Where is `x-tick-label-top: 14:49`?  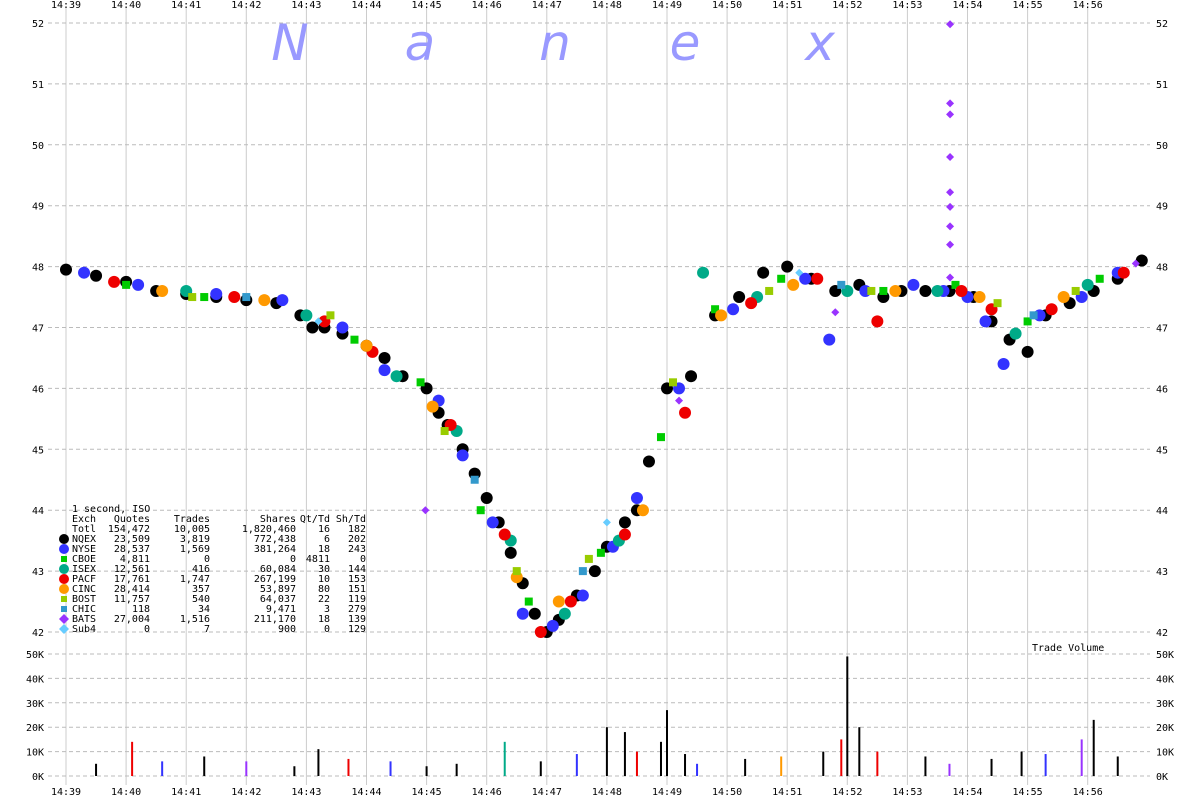 x-tick-label-top: 14:49 is located at coordinates (667, 5).